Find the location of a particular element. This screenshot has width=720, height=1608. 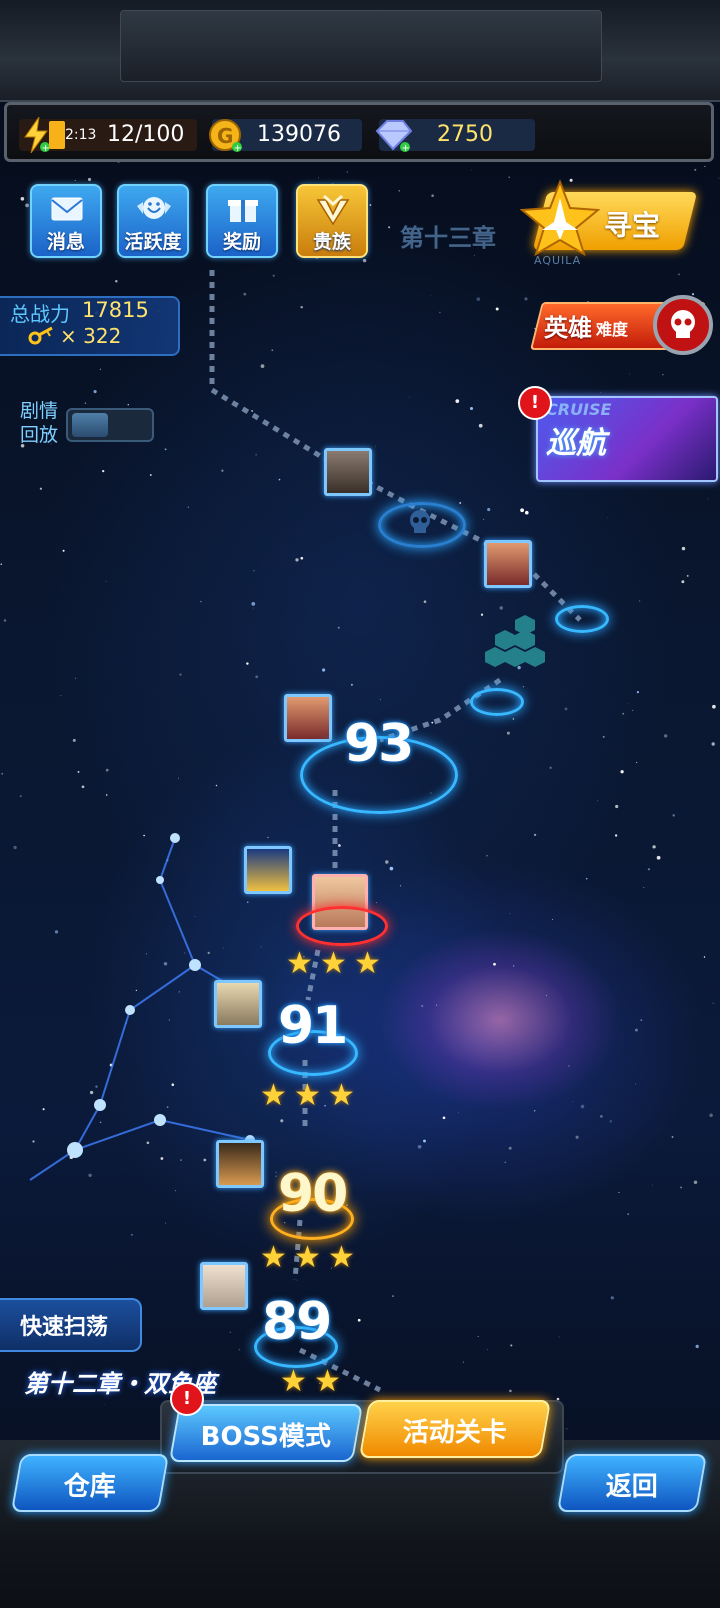

story-replay-label-2: 回放 is located at coordinates (39, 435).